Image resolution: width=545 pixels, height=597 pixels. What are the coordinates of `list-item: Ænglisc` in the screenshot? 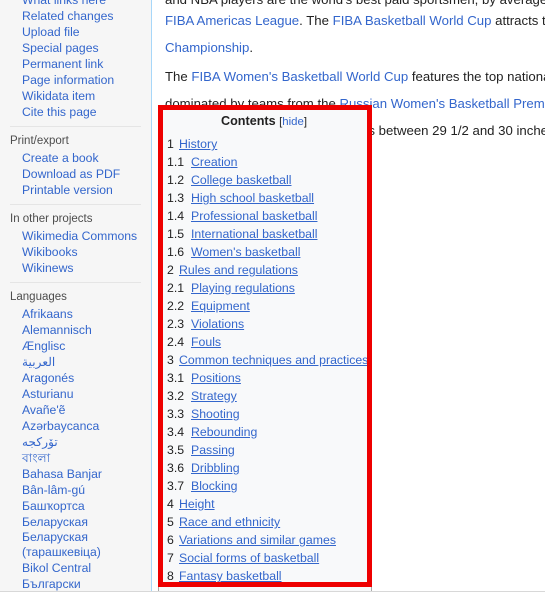 It's located at (75, 346).